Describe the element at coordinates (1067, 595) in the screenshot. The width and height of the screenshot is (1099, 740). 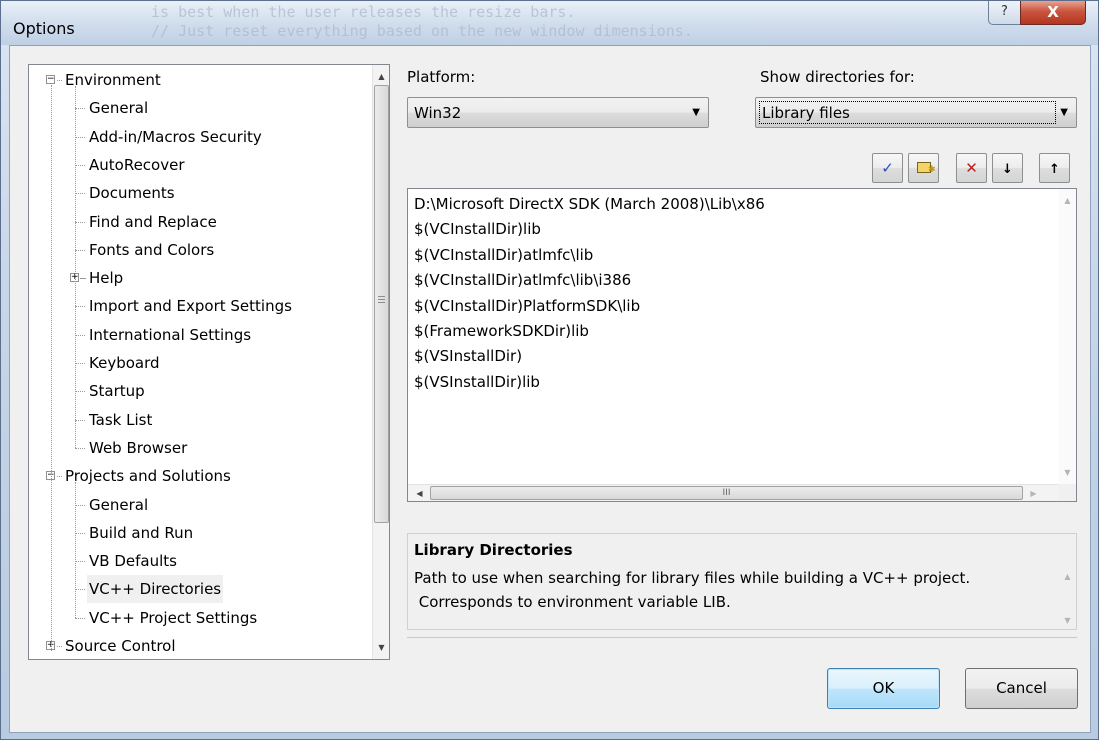
I see `description-scrollbar: ▲ ▼` at that location.